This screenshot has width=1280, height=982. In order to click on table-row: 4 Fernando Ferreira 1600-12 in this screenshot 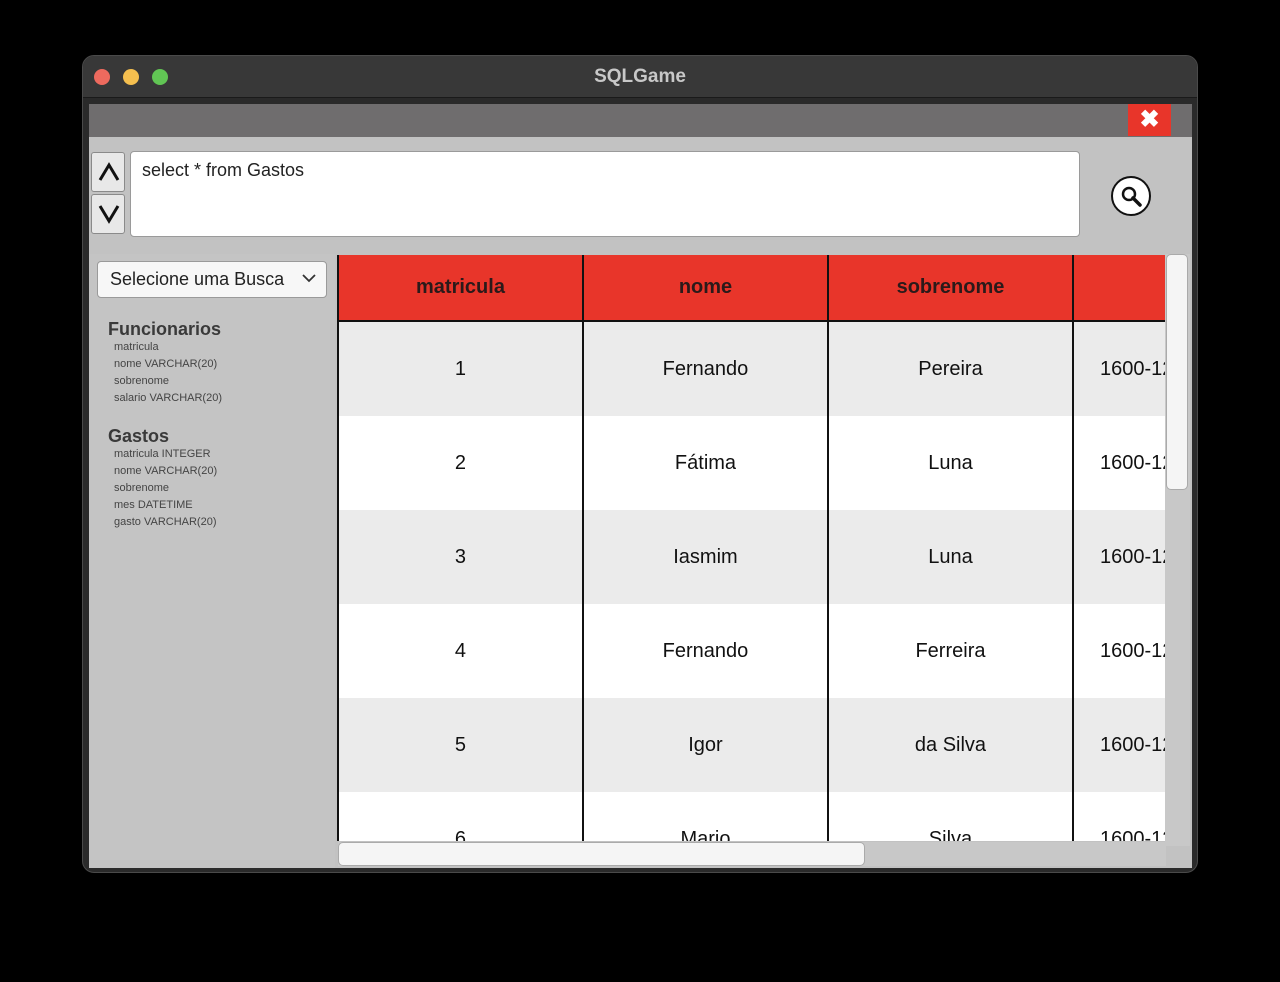, I will do `click(752, 651)`.